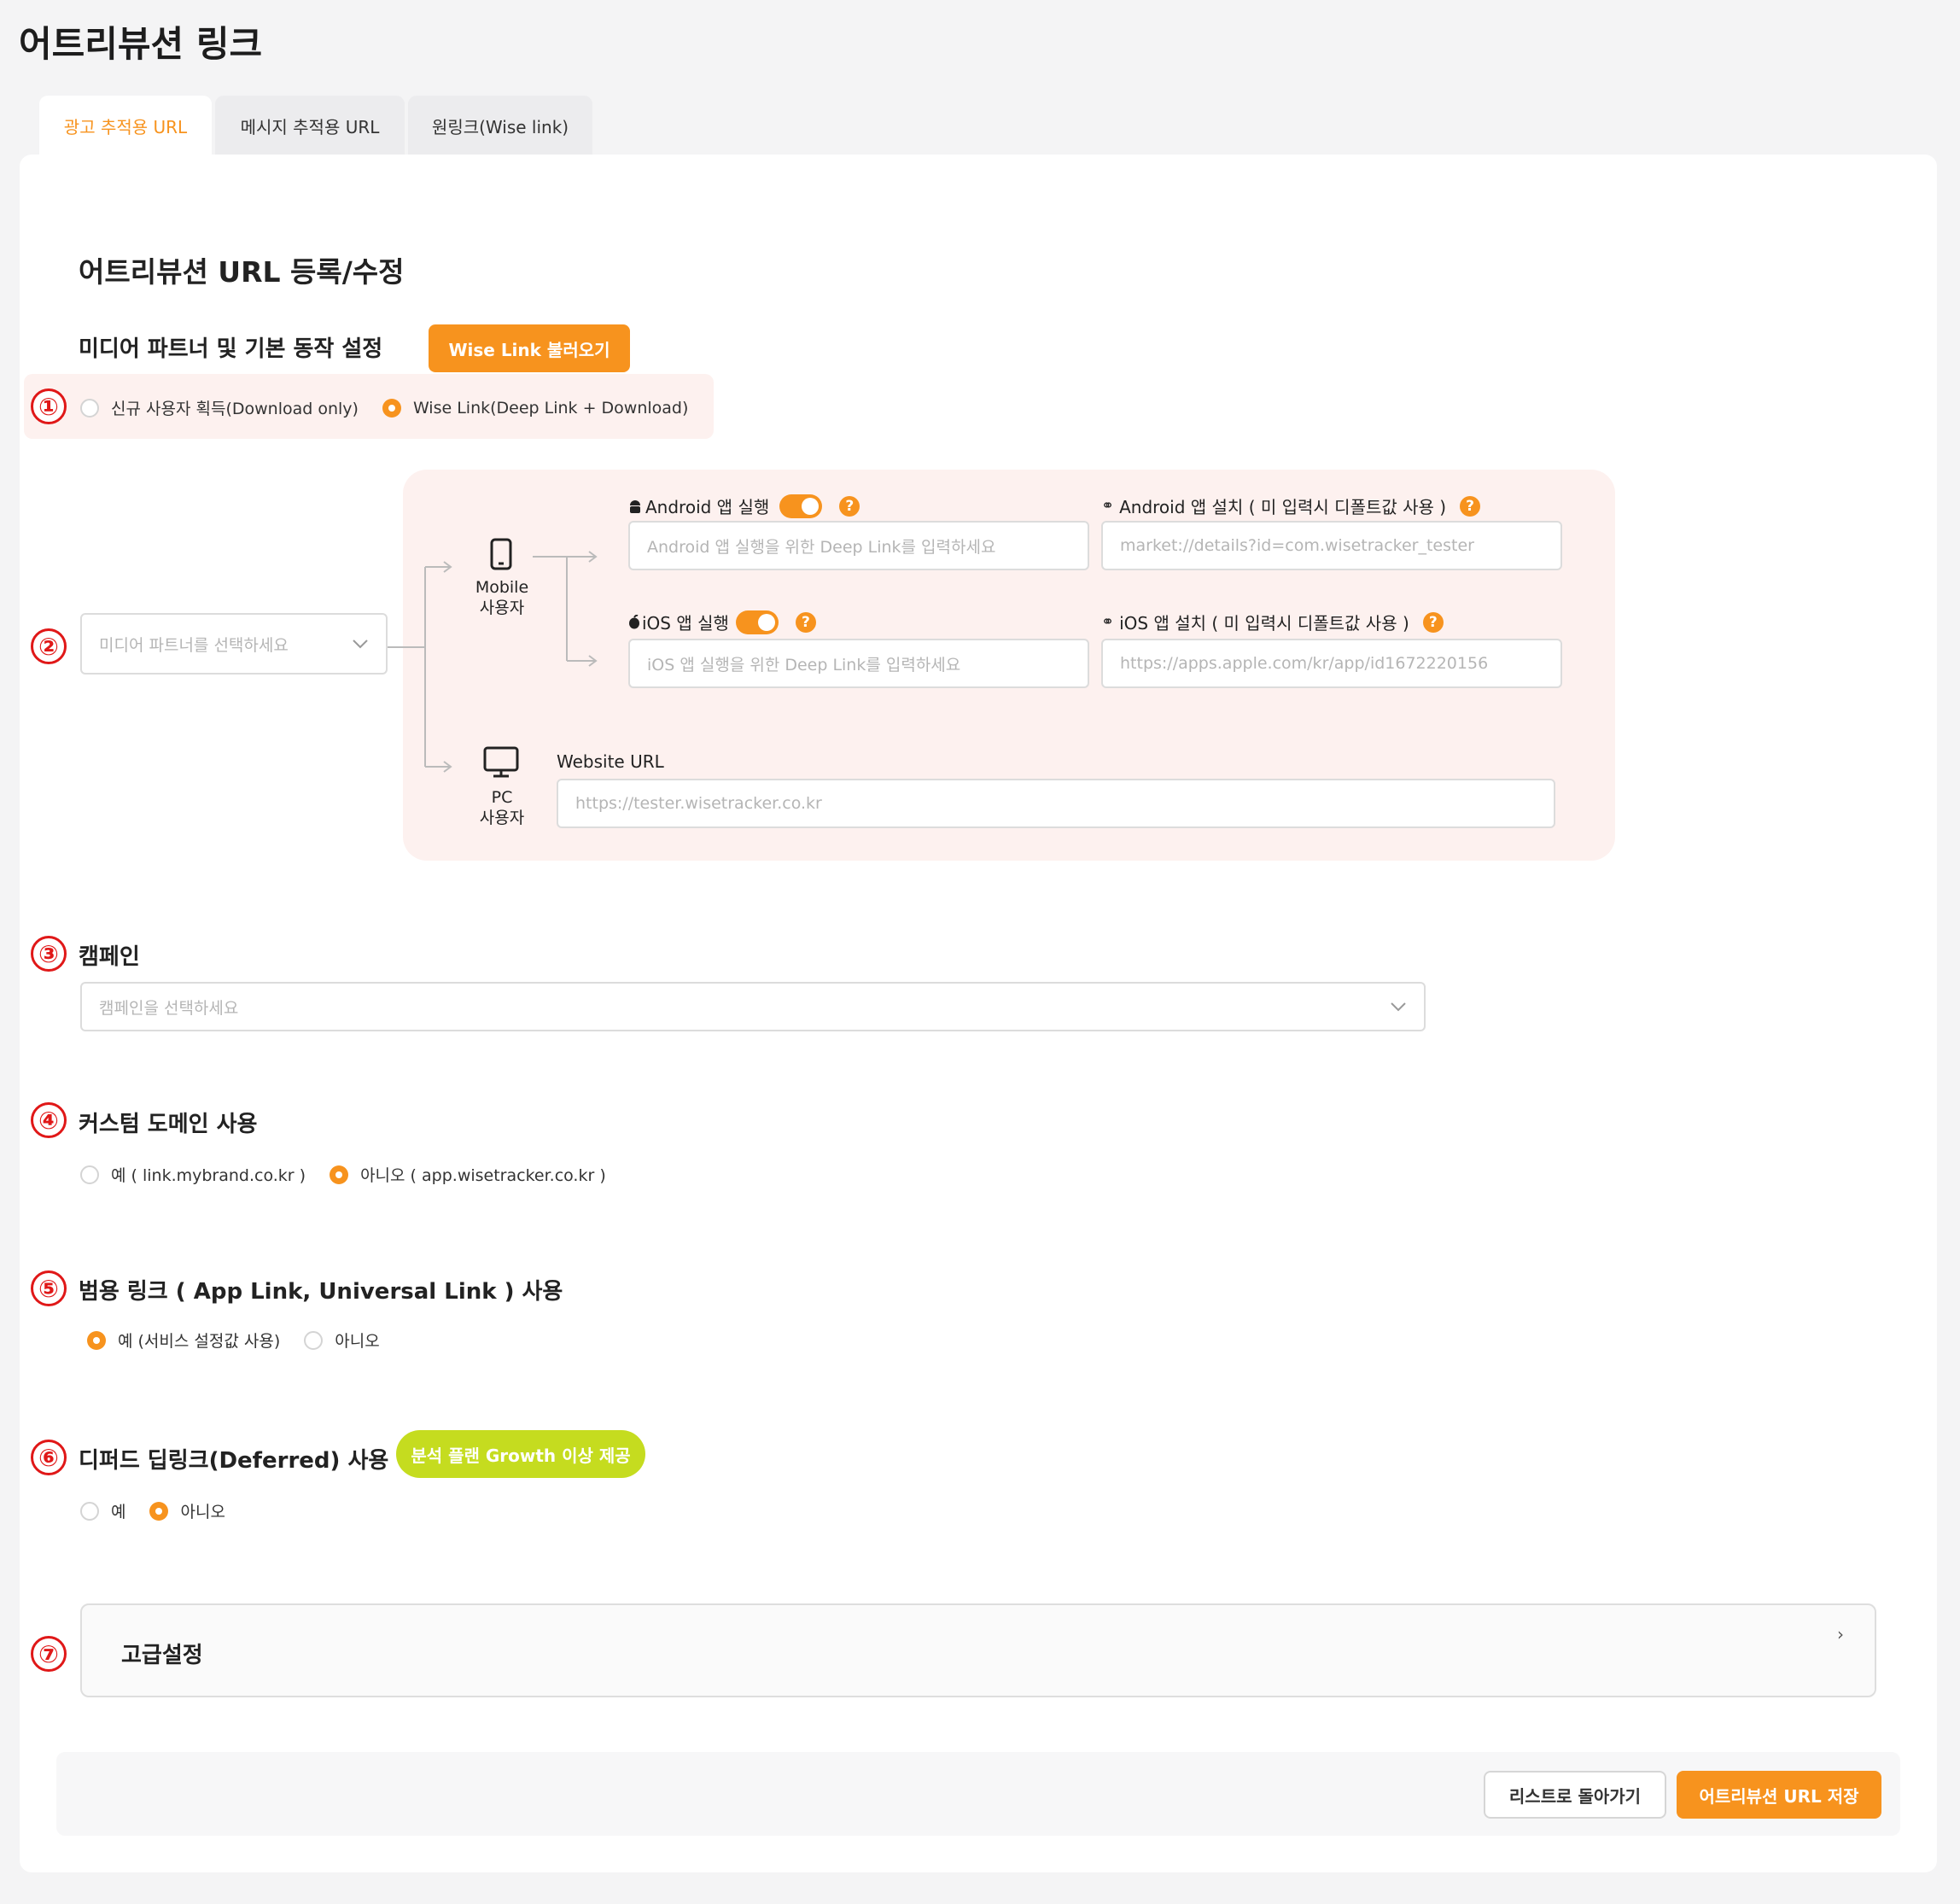 Image resolution: width=1960 pixels, height=1904 pixels. I want to click on website-url-label: Website URL, so click(610, 761).